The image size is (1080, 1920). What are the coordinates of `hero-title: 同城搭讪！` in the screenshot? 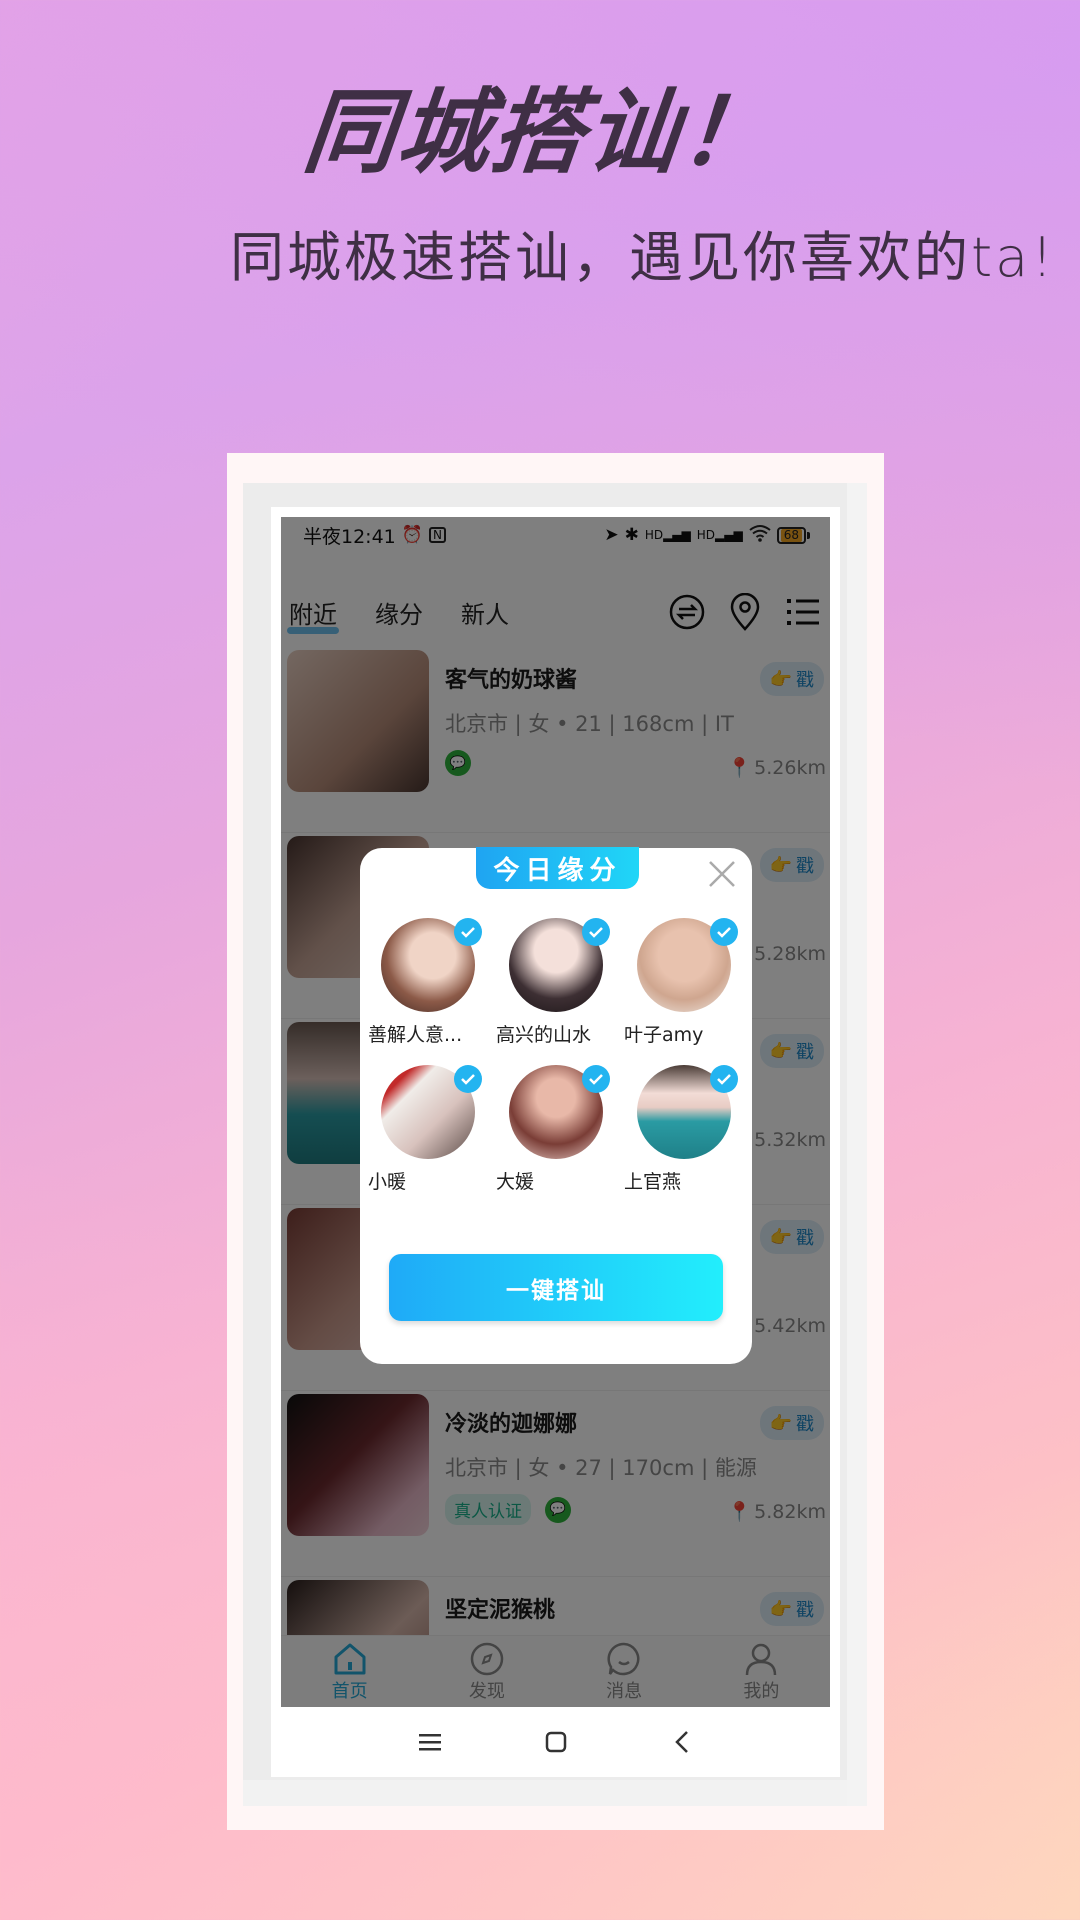 It's located at (539, 132).